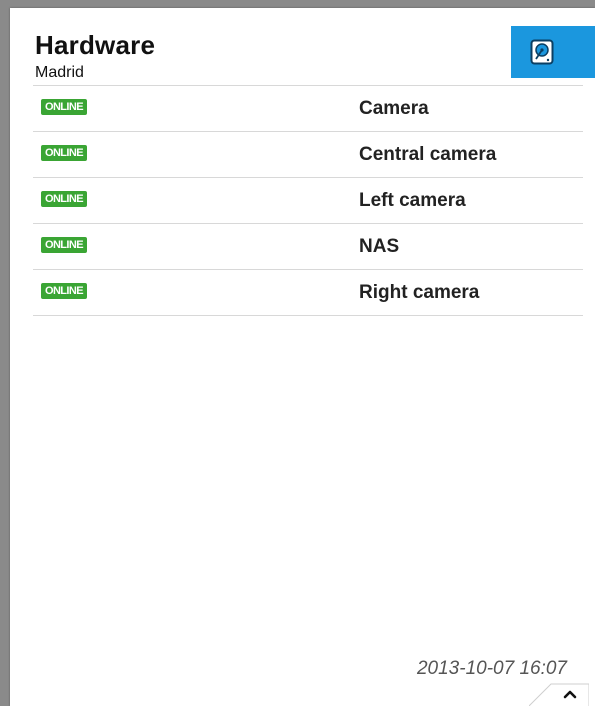  What do you see at coordinates (394, 109) in the screenshot?
I see `device-name: Camera` at bounding box center [394, 109].